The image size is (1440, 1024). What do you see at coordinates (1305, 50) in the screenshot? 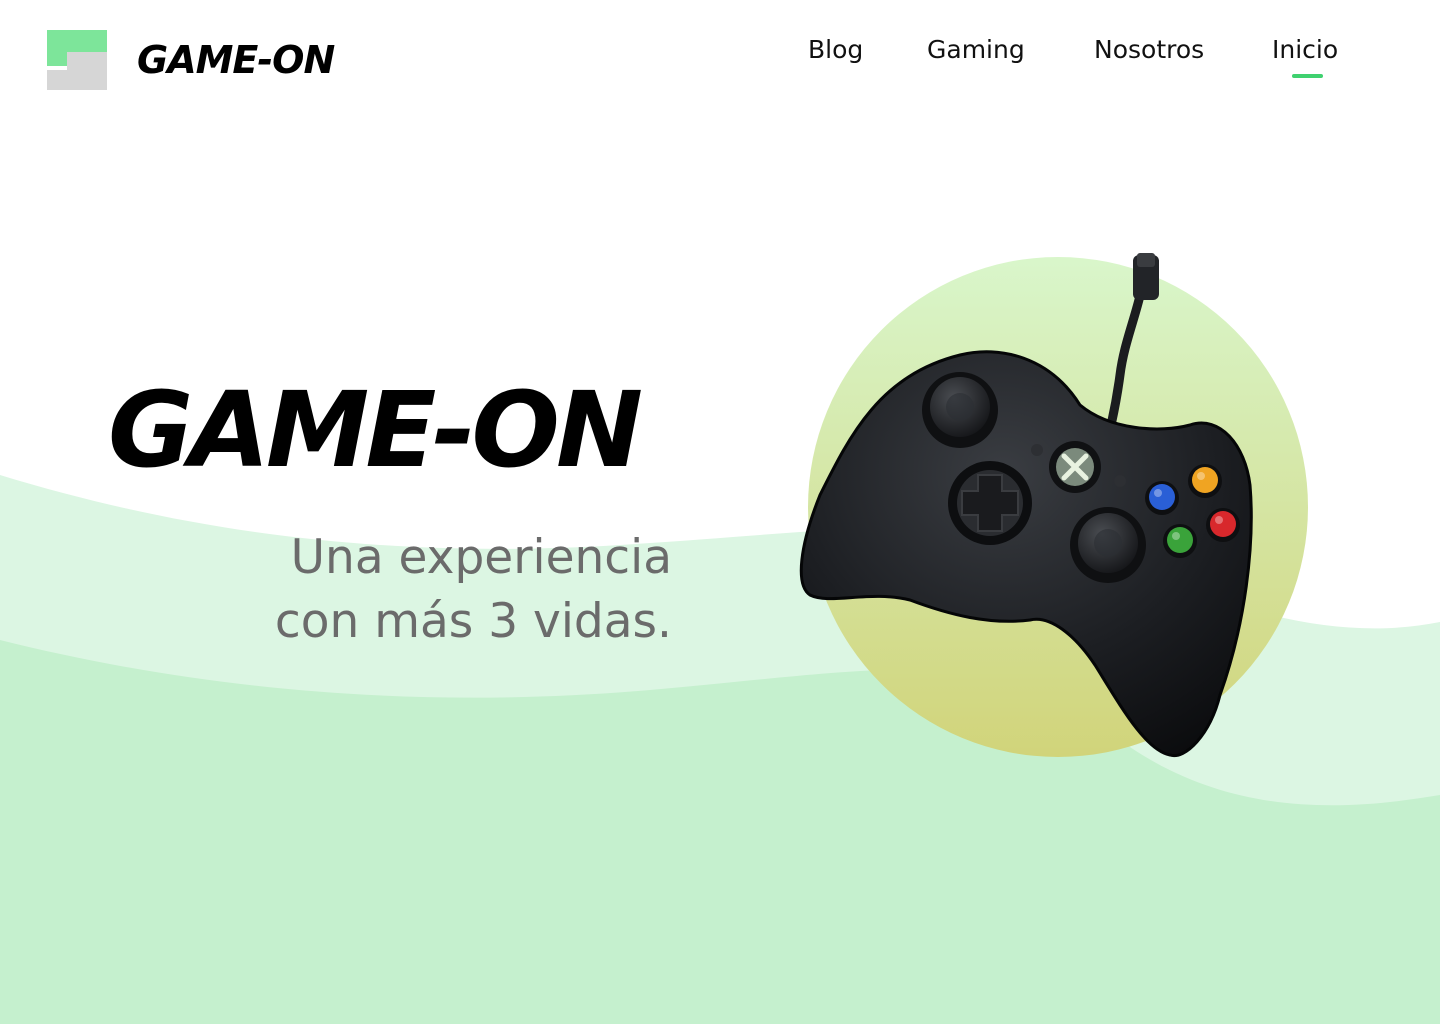
I see `nav-item-inicio: Inicio` at bounding box center [1305, 50].